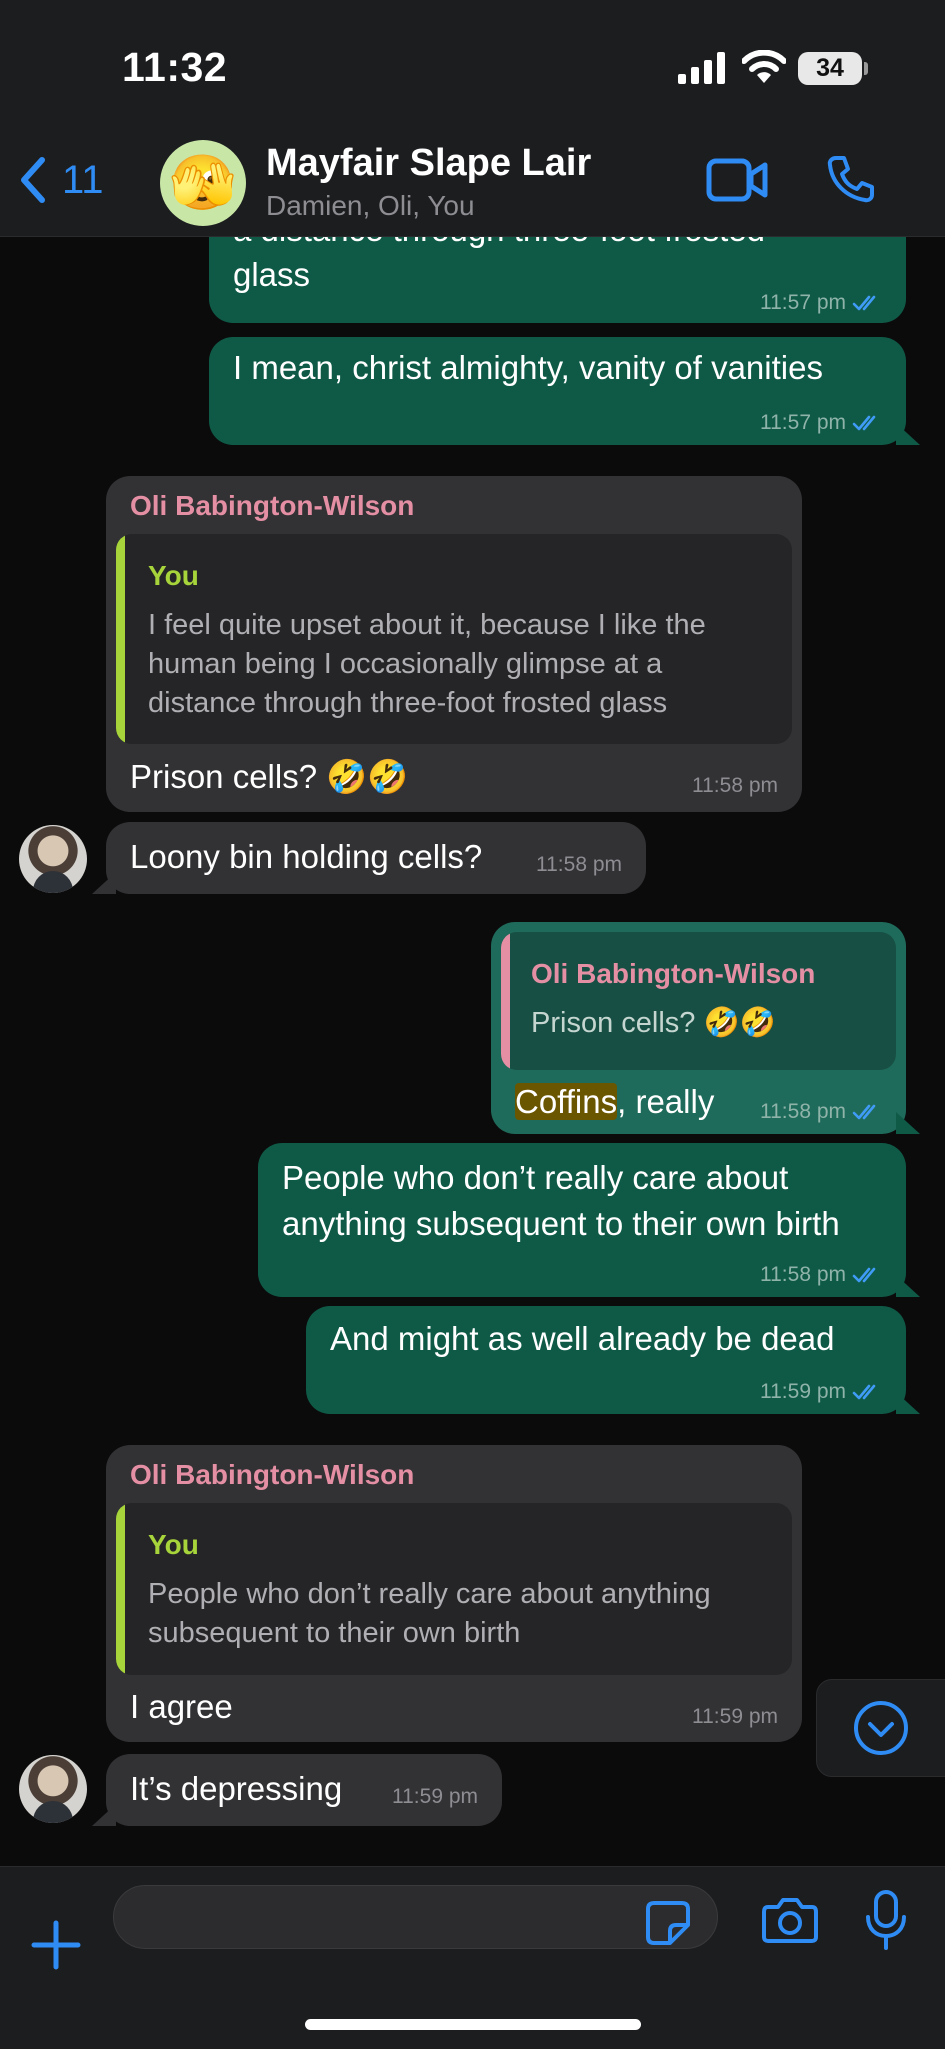  I want to click on chevron-down-icon, so click(881, 1728).